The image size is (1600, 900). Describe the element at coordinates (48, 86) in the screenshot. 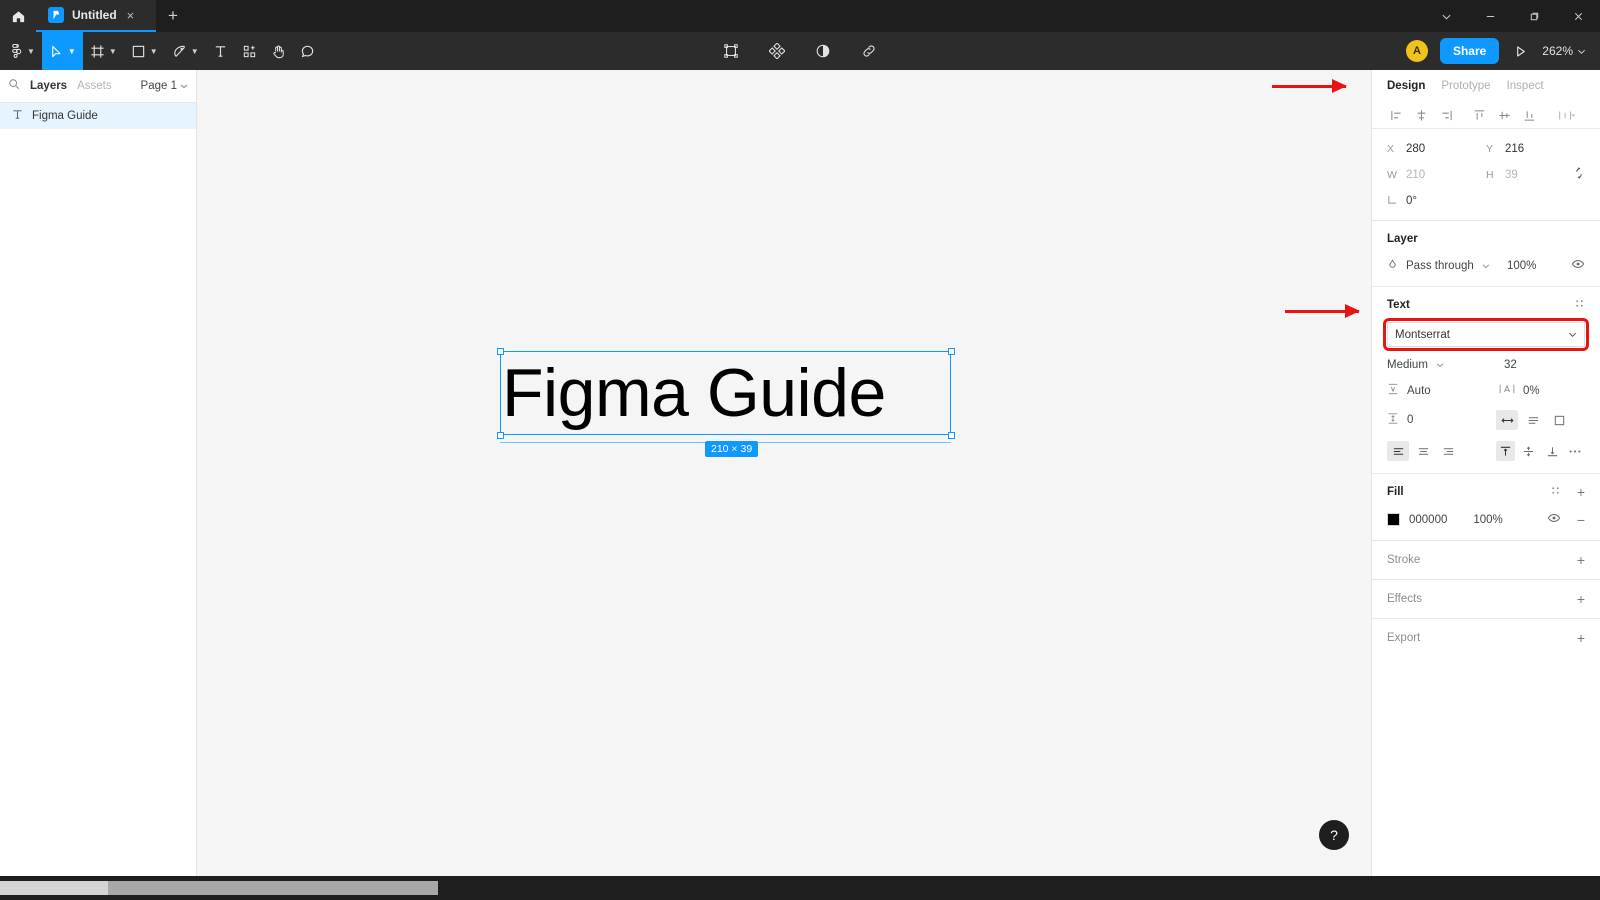

I see `tab-layers: Layers` at that location.